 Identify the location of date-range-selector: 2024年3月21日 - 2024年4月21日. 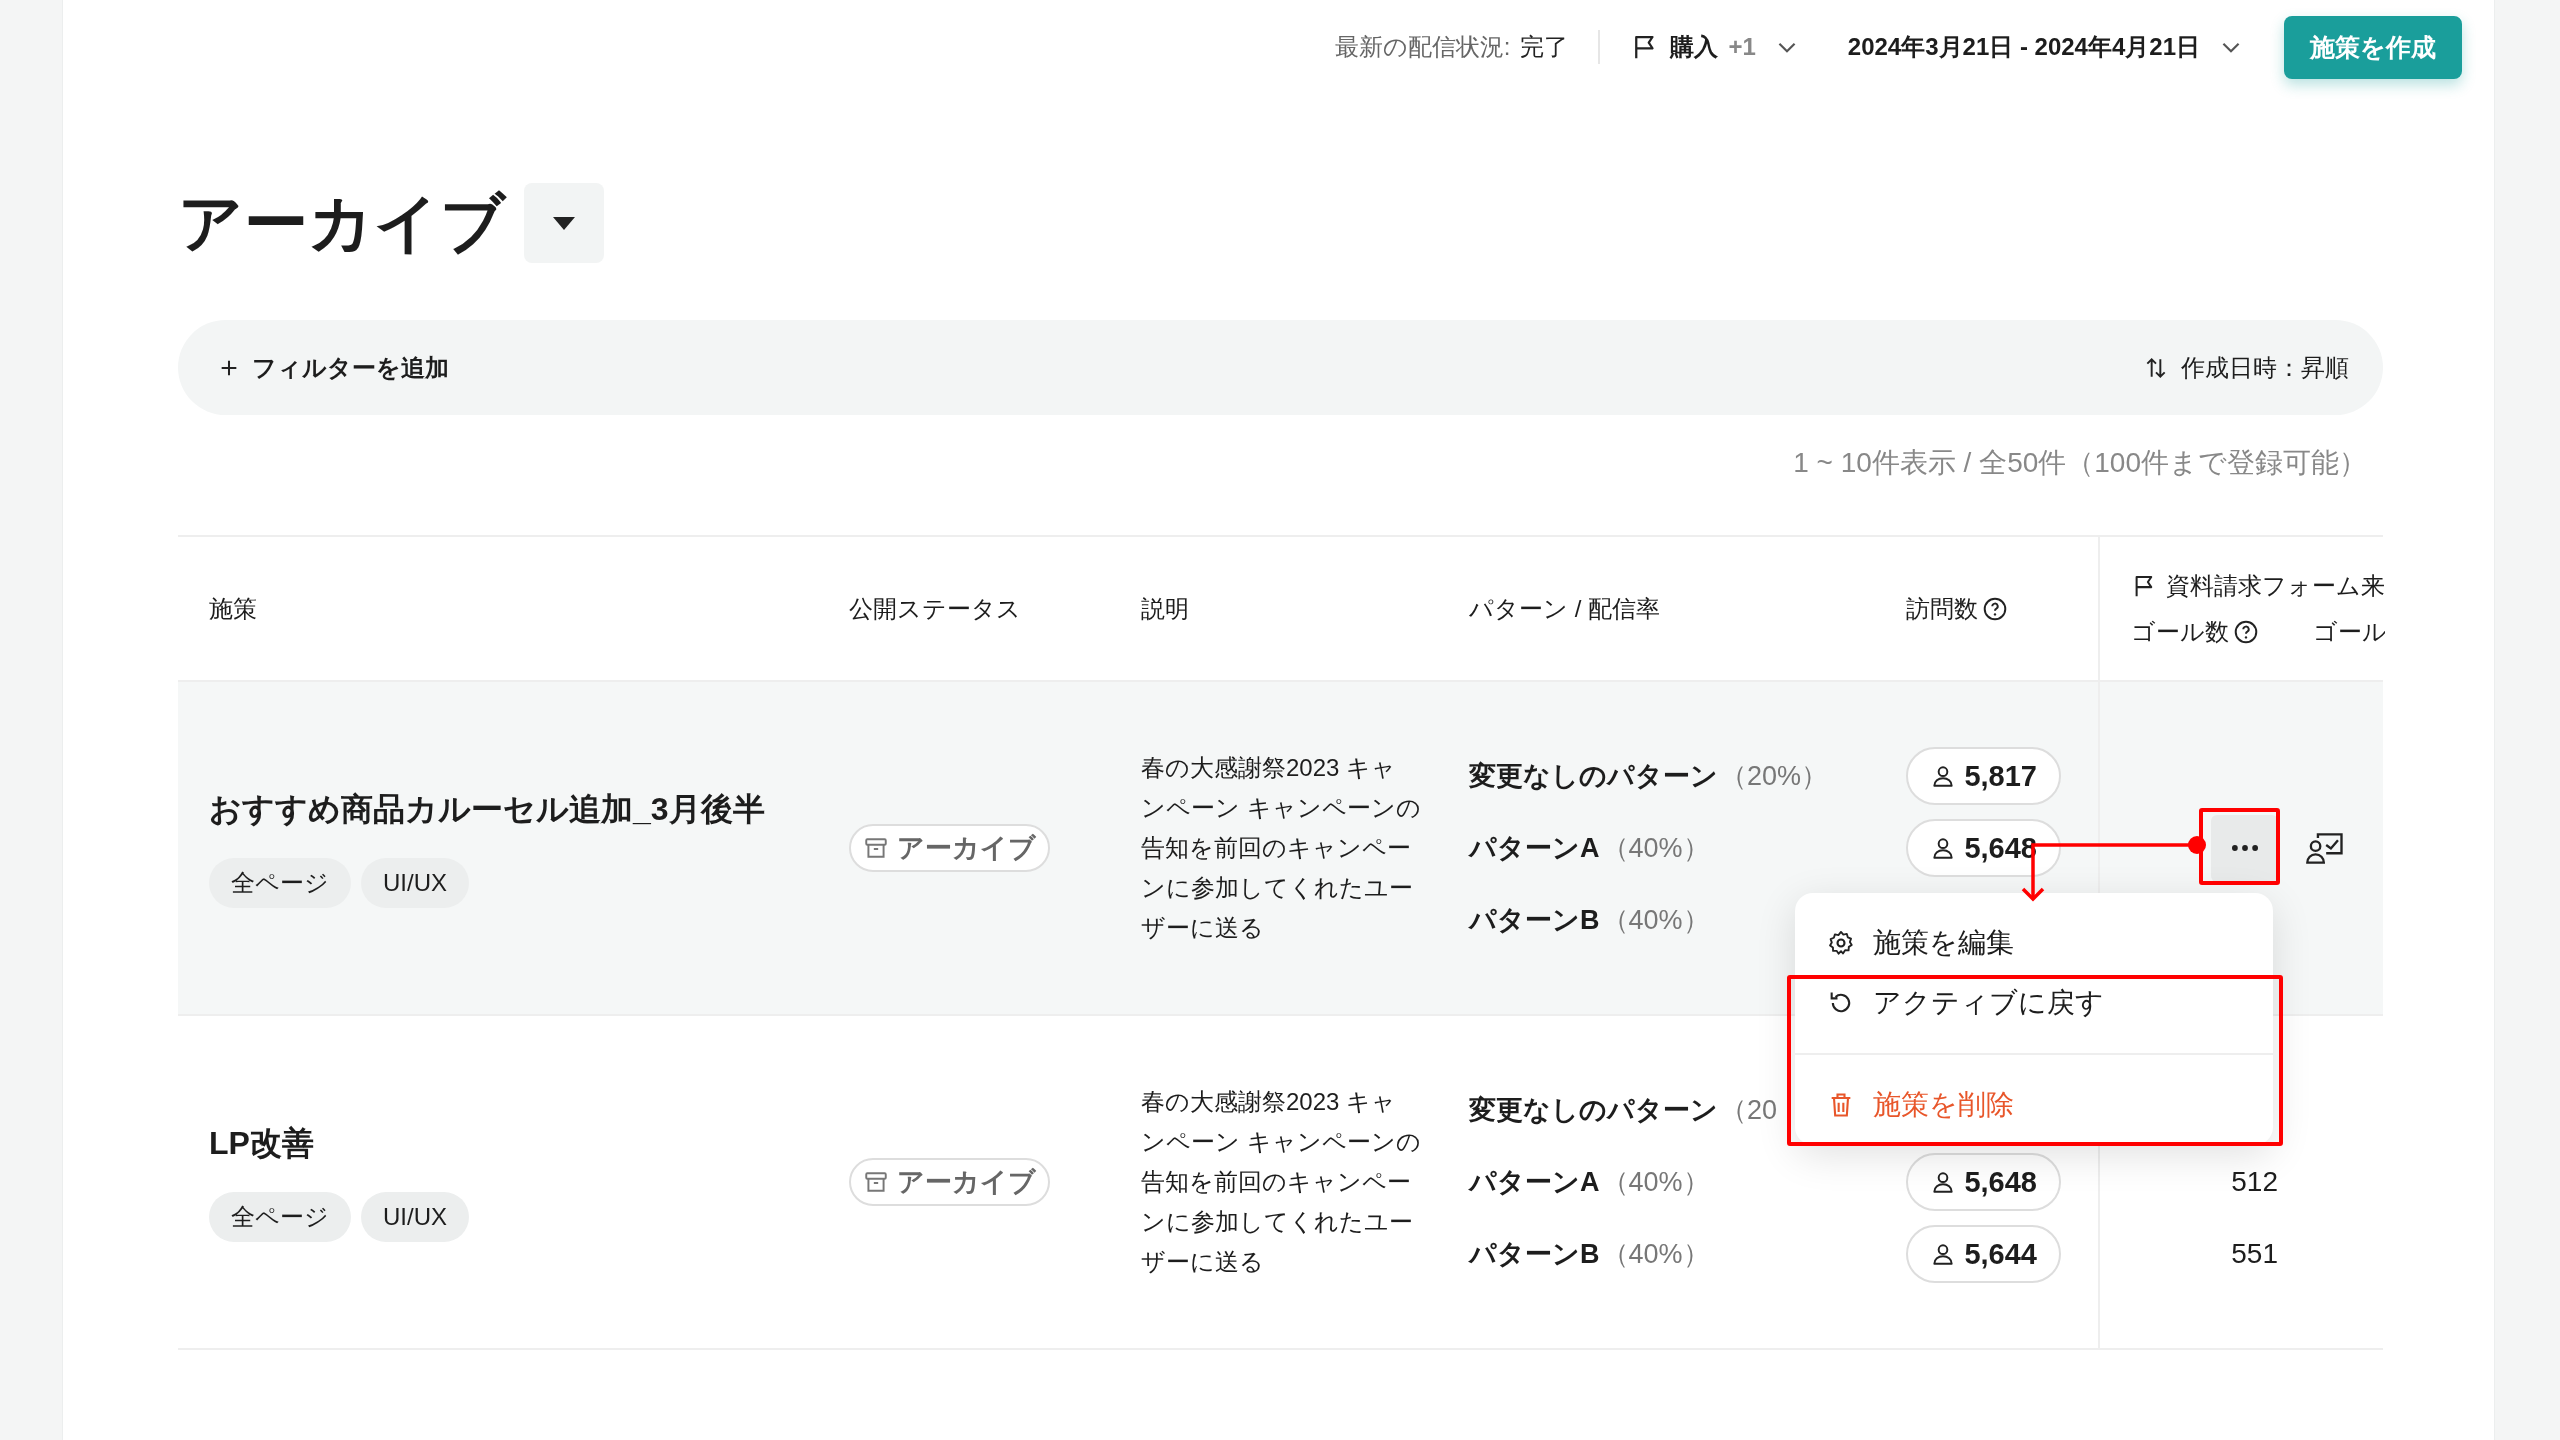
(2045, 47).